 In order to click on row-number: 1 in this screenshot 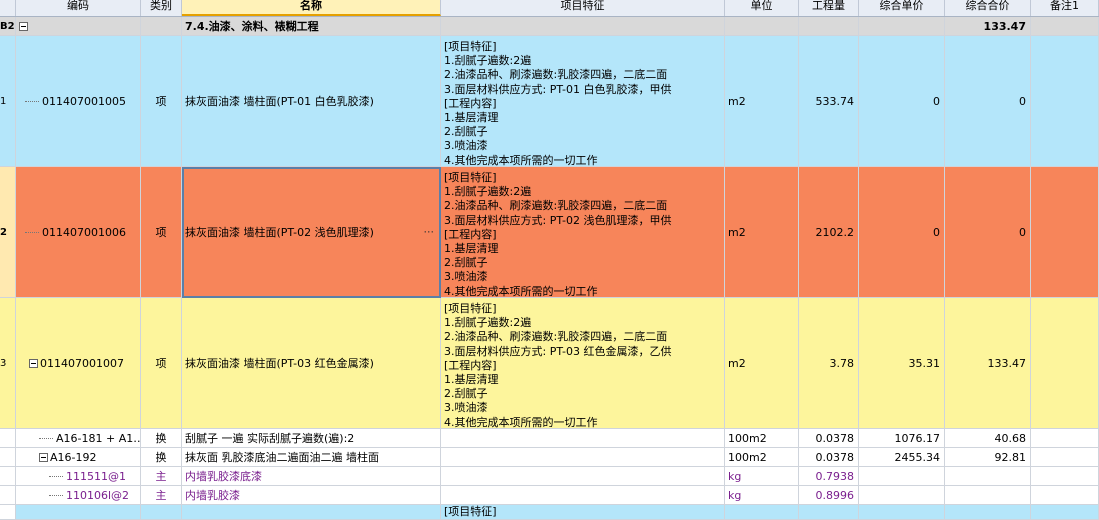, I will do `click(8, 101)`.